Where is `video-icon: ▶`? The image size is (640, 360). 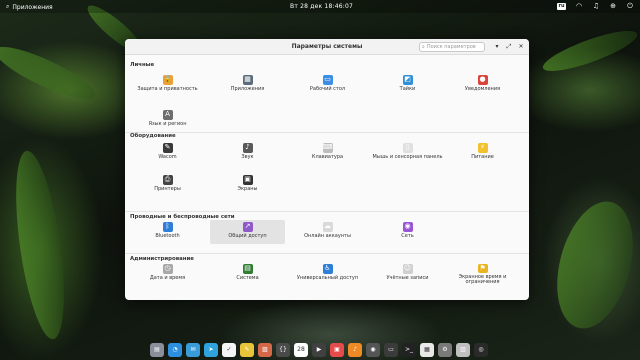 video-icon: ▶ is located at coordinates (319, 349).